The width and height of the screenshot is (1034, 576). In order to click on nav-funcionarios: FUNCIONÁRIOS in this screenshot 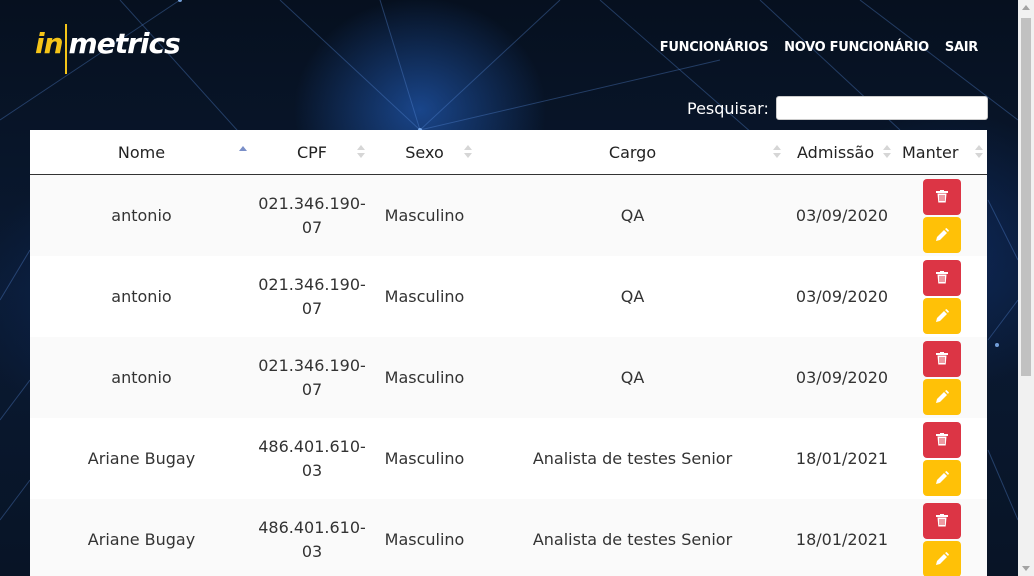, I will do `click(714, 47)`.